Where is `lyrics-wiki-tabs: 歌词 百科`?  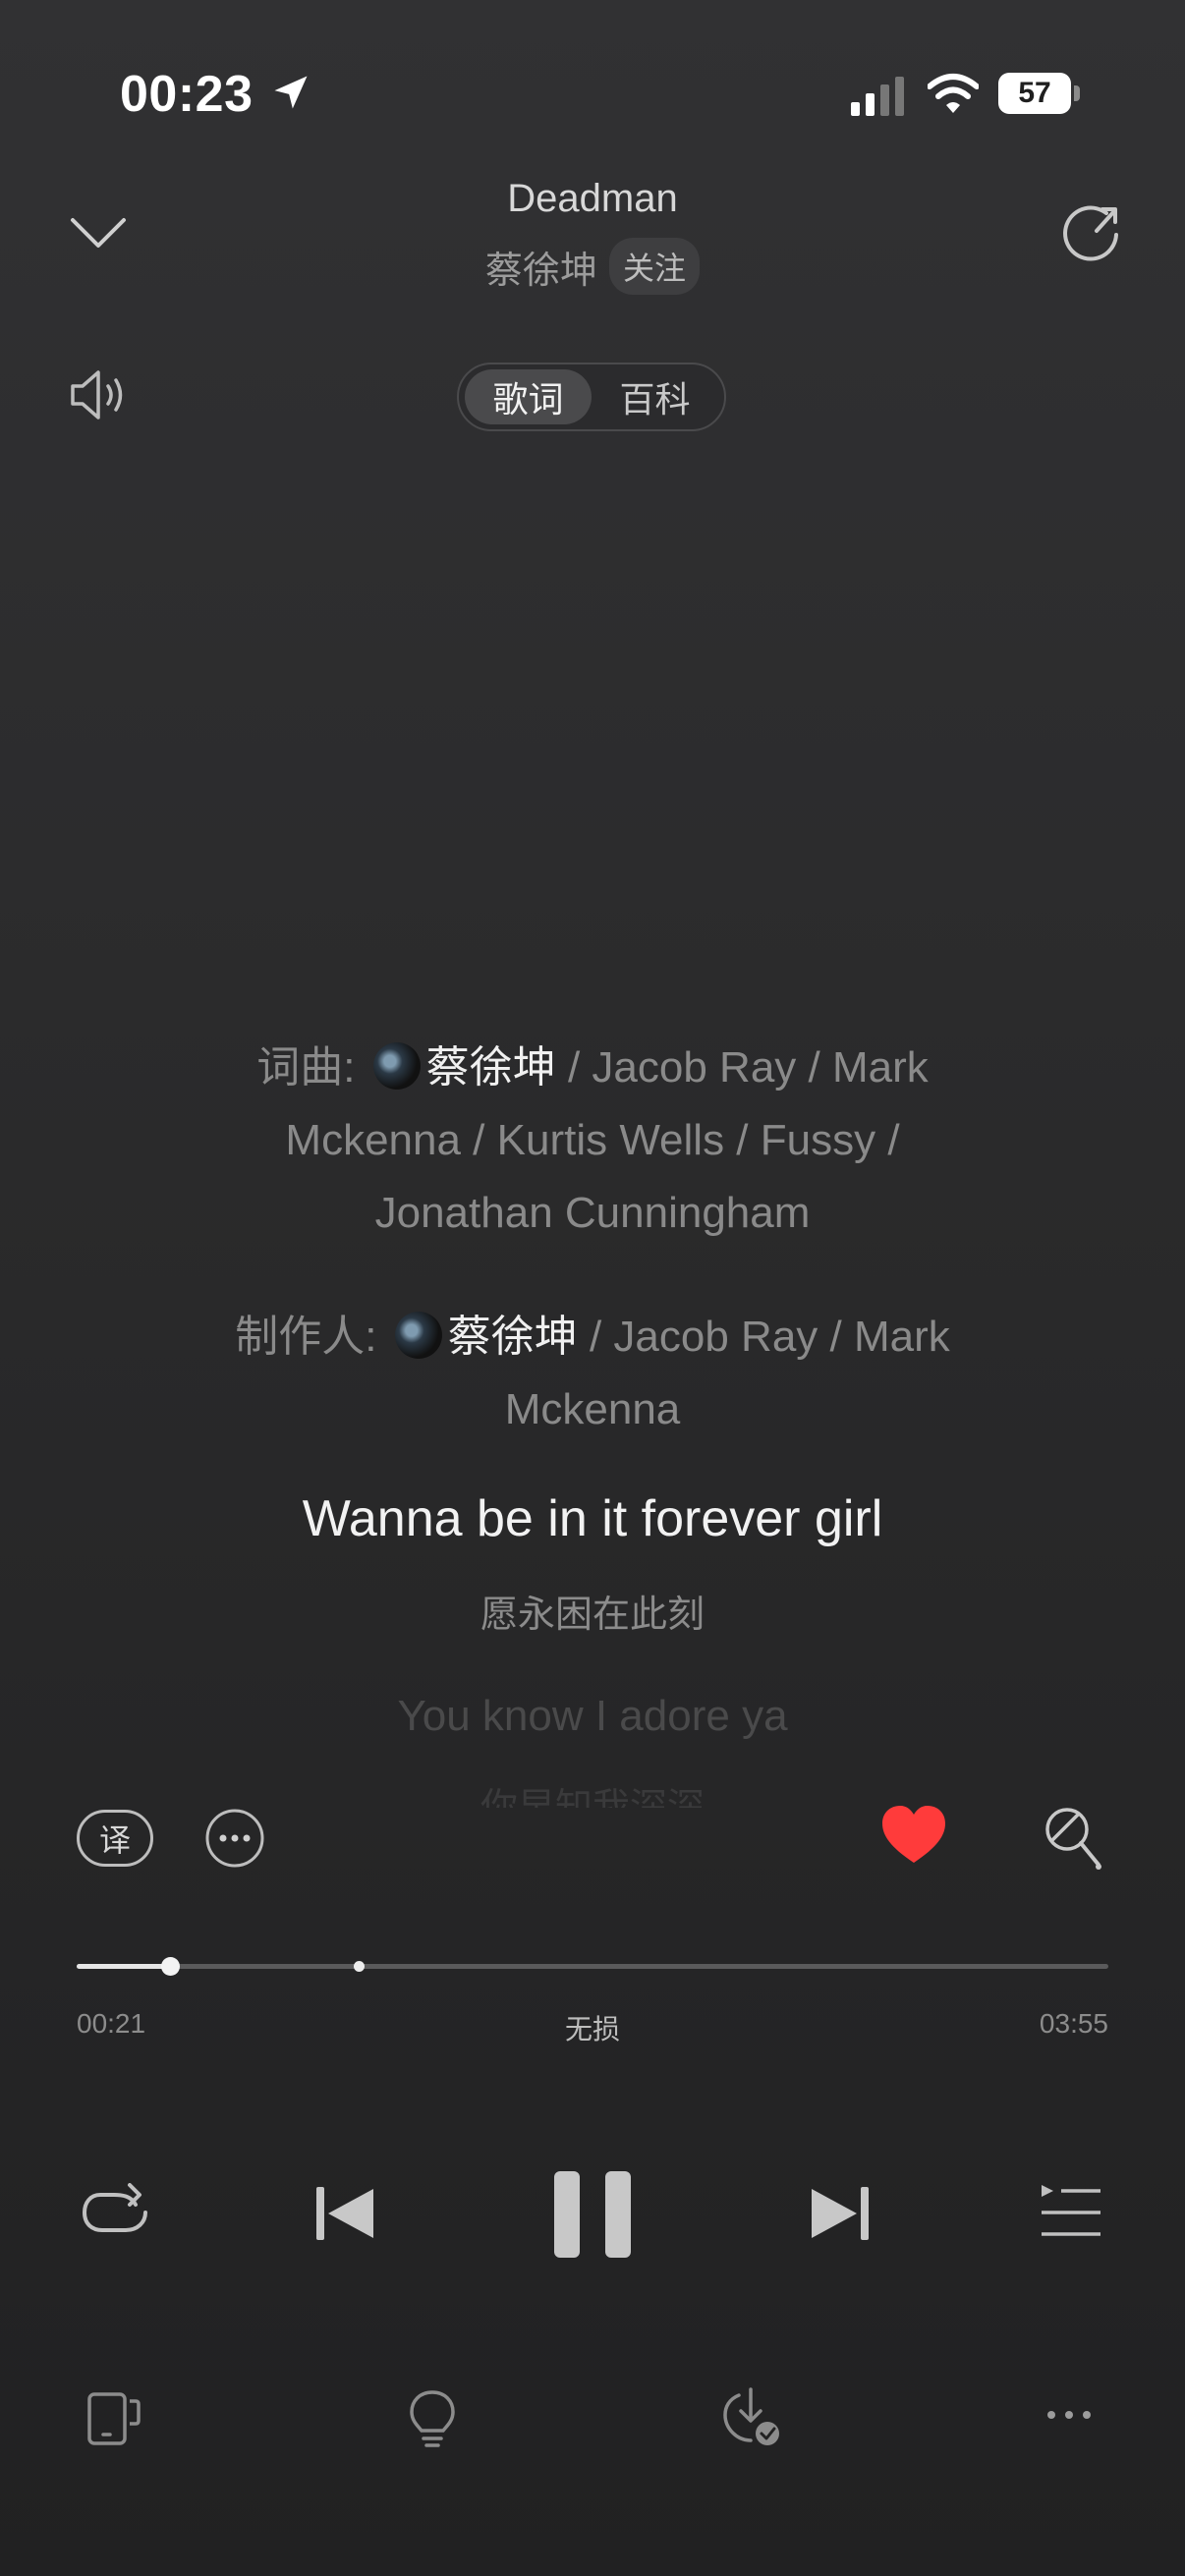 lyrics-wiki-tabs: 歌词 百科 is located at coordinates (592, 397).